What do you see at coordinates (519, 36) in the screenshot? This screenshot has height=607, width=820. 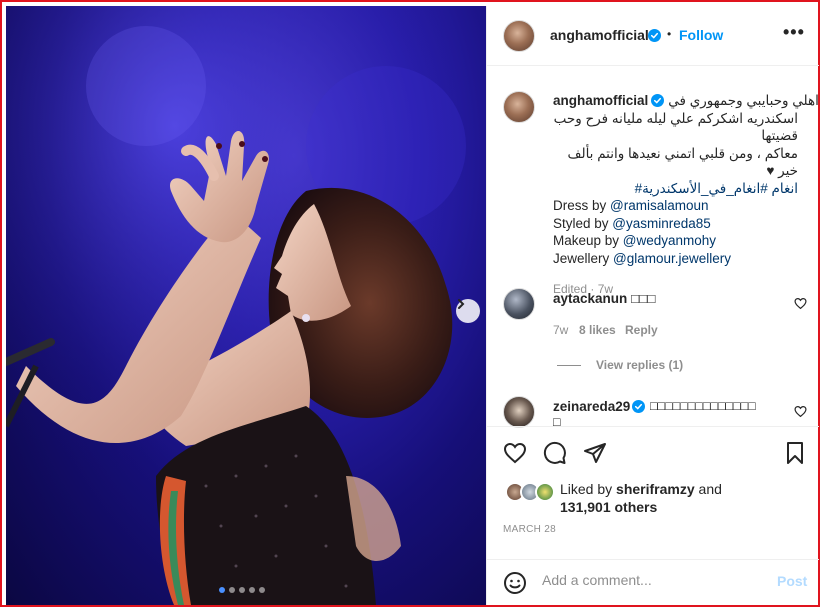 I see `author-avatar` at bounding box center [519, 36].